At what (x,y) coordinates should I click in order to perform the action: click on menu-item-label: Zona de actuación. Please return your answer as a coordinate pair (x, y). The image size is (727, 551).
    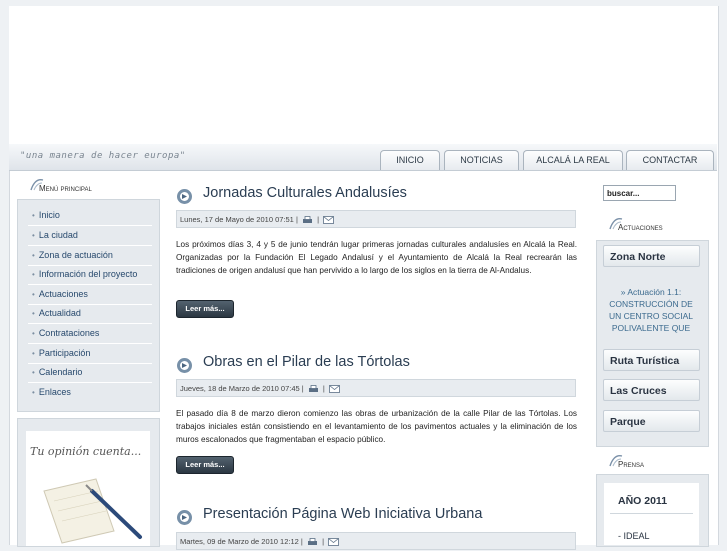
    Looking at the image, I should click on (75, 255).